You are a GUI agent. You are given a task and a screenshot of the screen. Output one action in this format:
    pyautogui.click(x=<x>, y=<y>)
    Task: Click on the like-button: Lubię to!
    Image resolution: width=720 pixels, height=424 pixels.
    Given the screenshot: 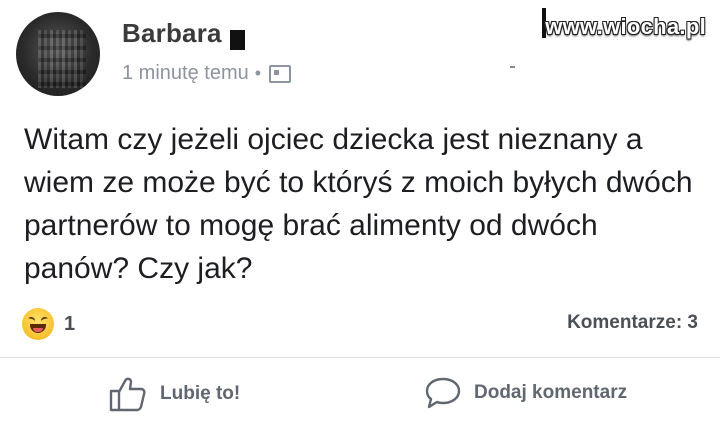 What is the action you would take?
    pyautogui.click(x=174, y=394)
    